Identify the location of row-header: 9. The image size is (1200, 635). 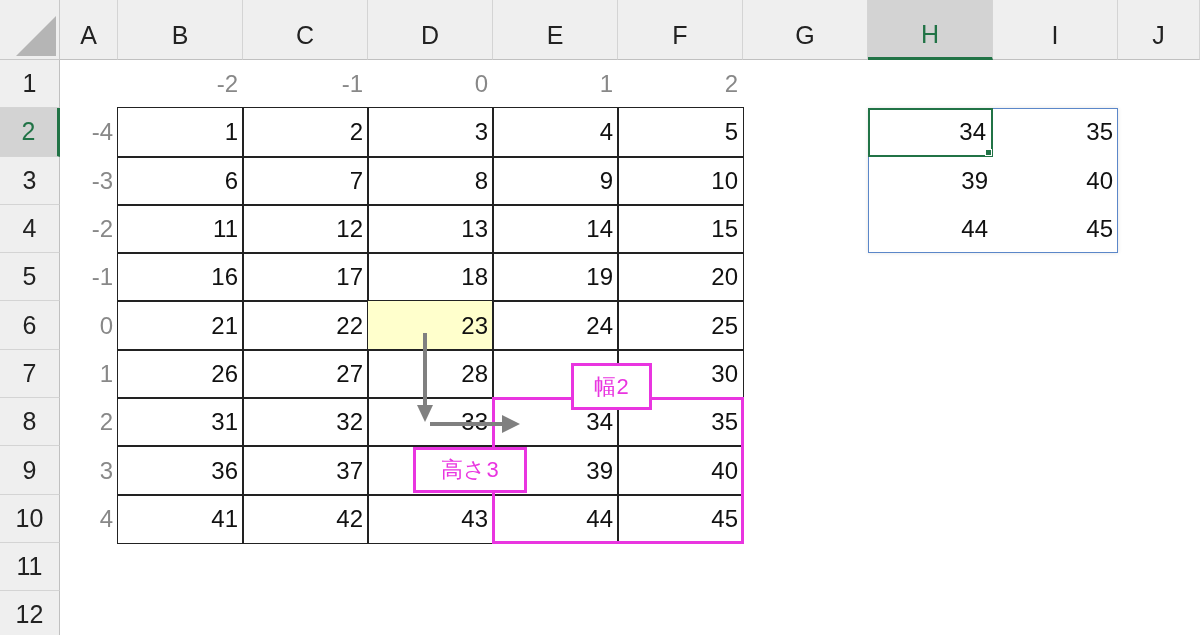
(30, 470).